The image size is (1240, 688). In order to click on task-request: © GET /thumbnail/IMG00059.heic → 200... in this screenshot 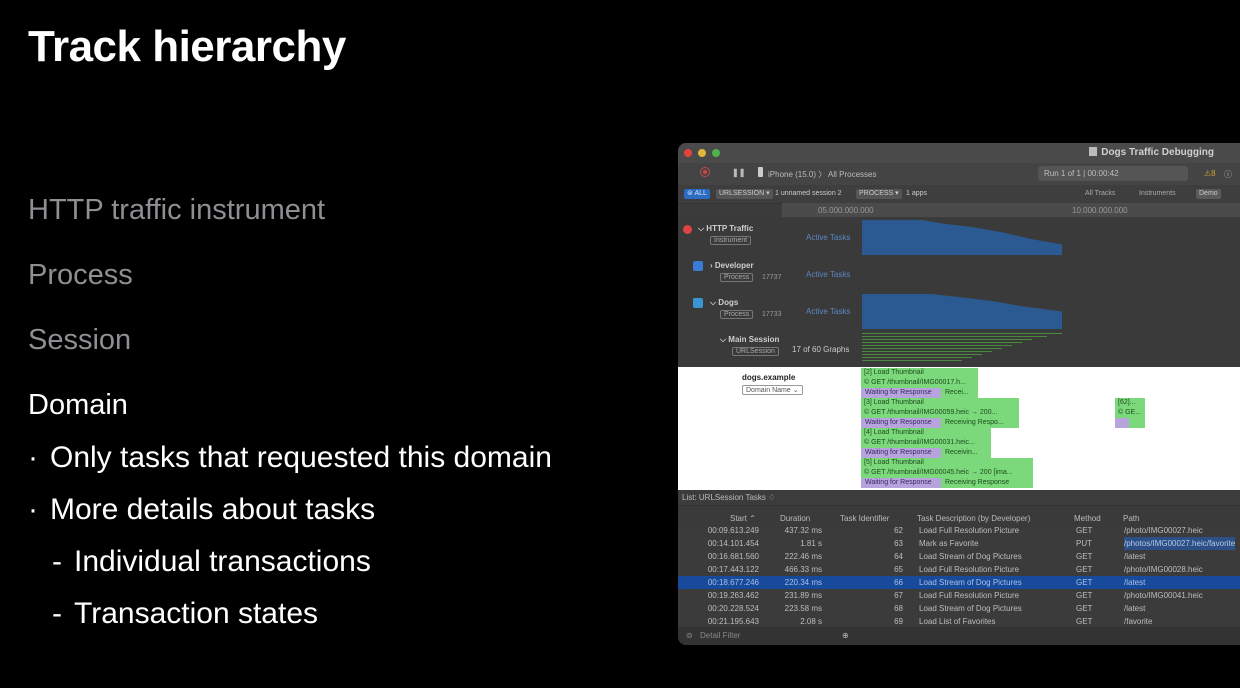, I will do `click(931, 412)`.